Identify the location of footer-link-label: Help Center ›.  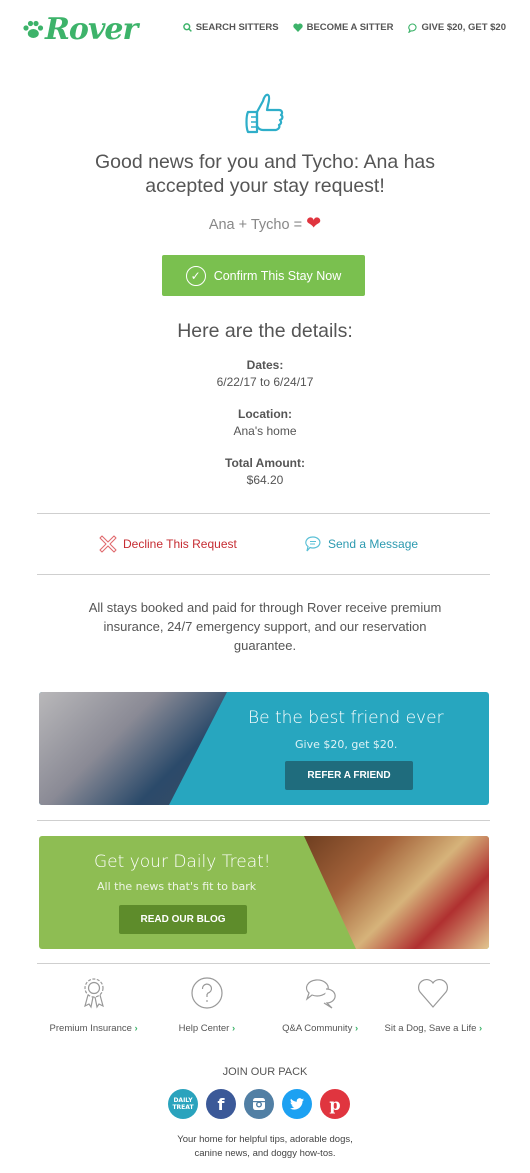
(207, 1028).